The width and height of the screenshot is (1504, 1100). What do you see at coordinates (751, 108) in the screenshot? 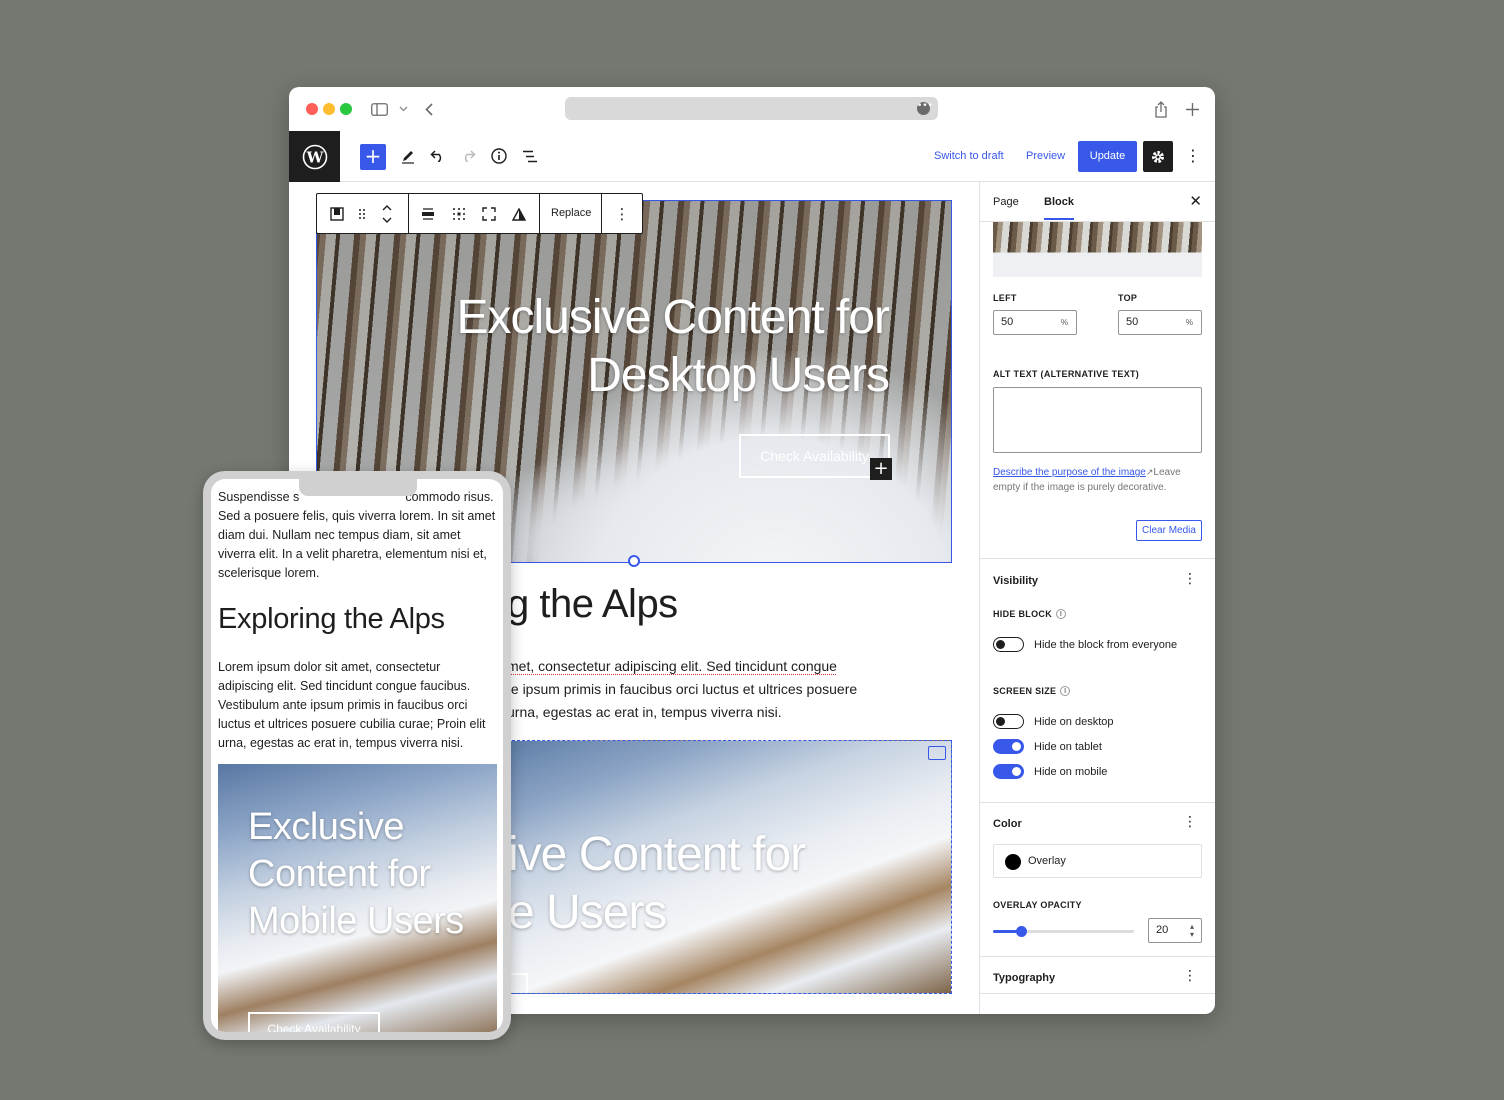
I see `address-bar: •••` at bounding box center [751, 108].